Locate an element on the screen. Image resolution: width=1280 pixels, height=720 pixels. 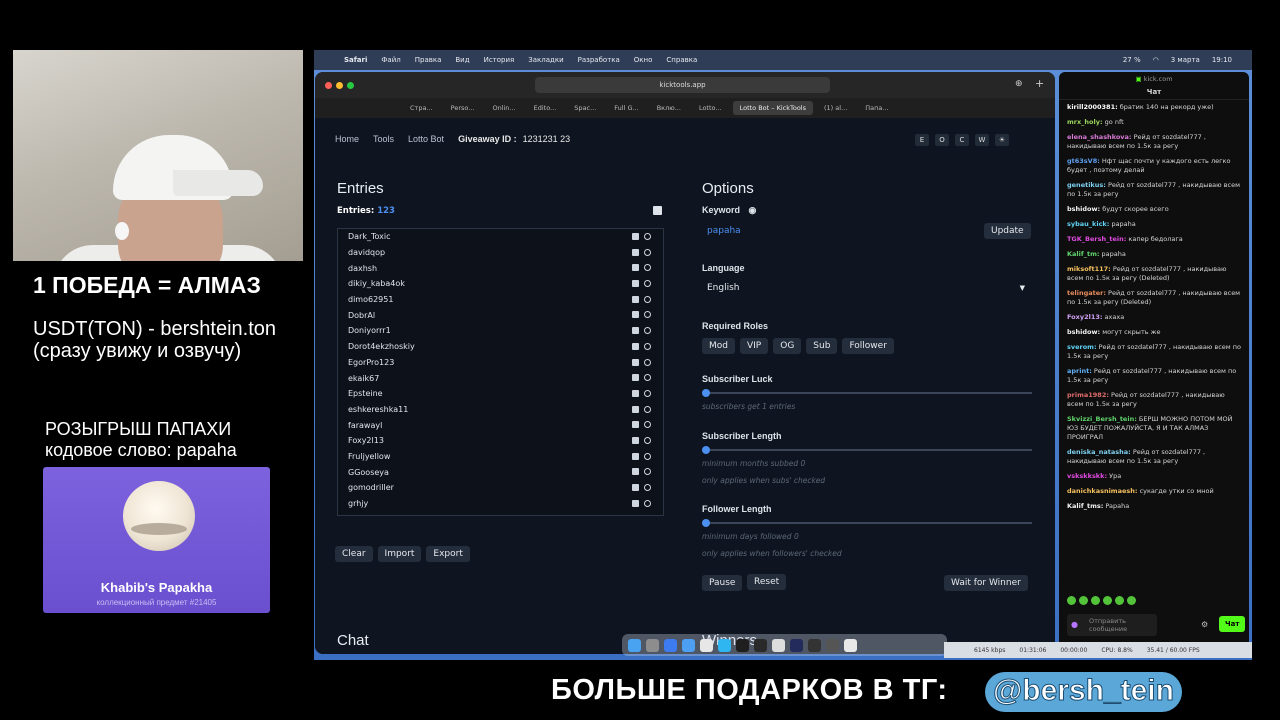
zoom-window-button is located at coordinates (350, 85).